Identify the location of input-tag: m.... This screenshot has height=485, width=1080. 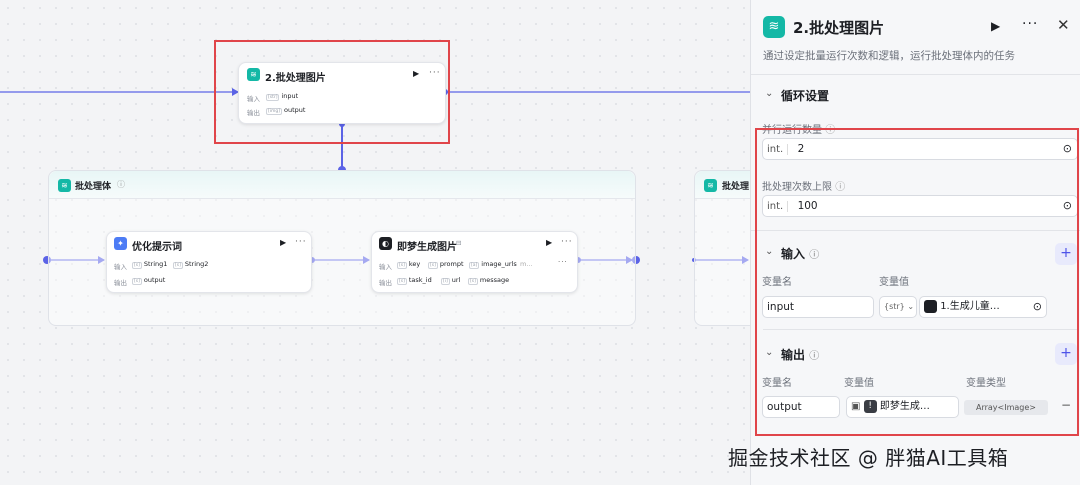
(526, 264).